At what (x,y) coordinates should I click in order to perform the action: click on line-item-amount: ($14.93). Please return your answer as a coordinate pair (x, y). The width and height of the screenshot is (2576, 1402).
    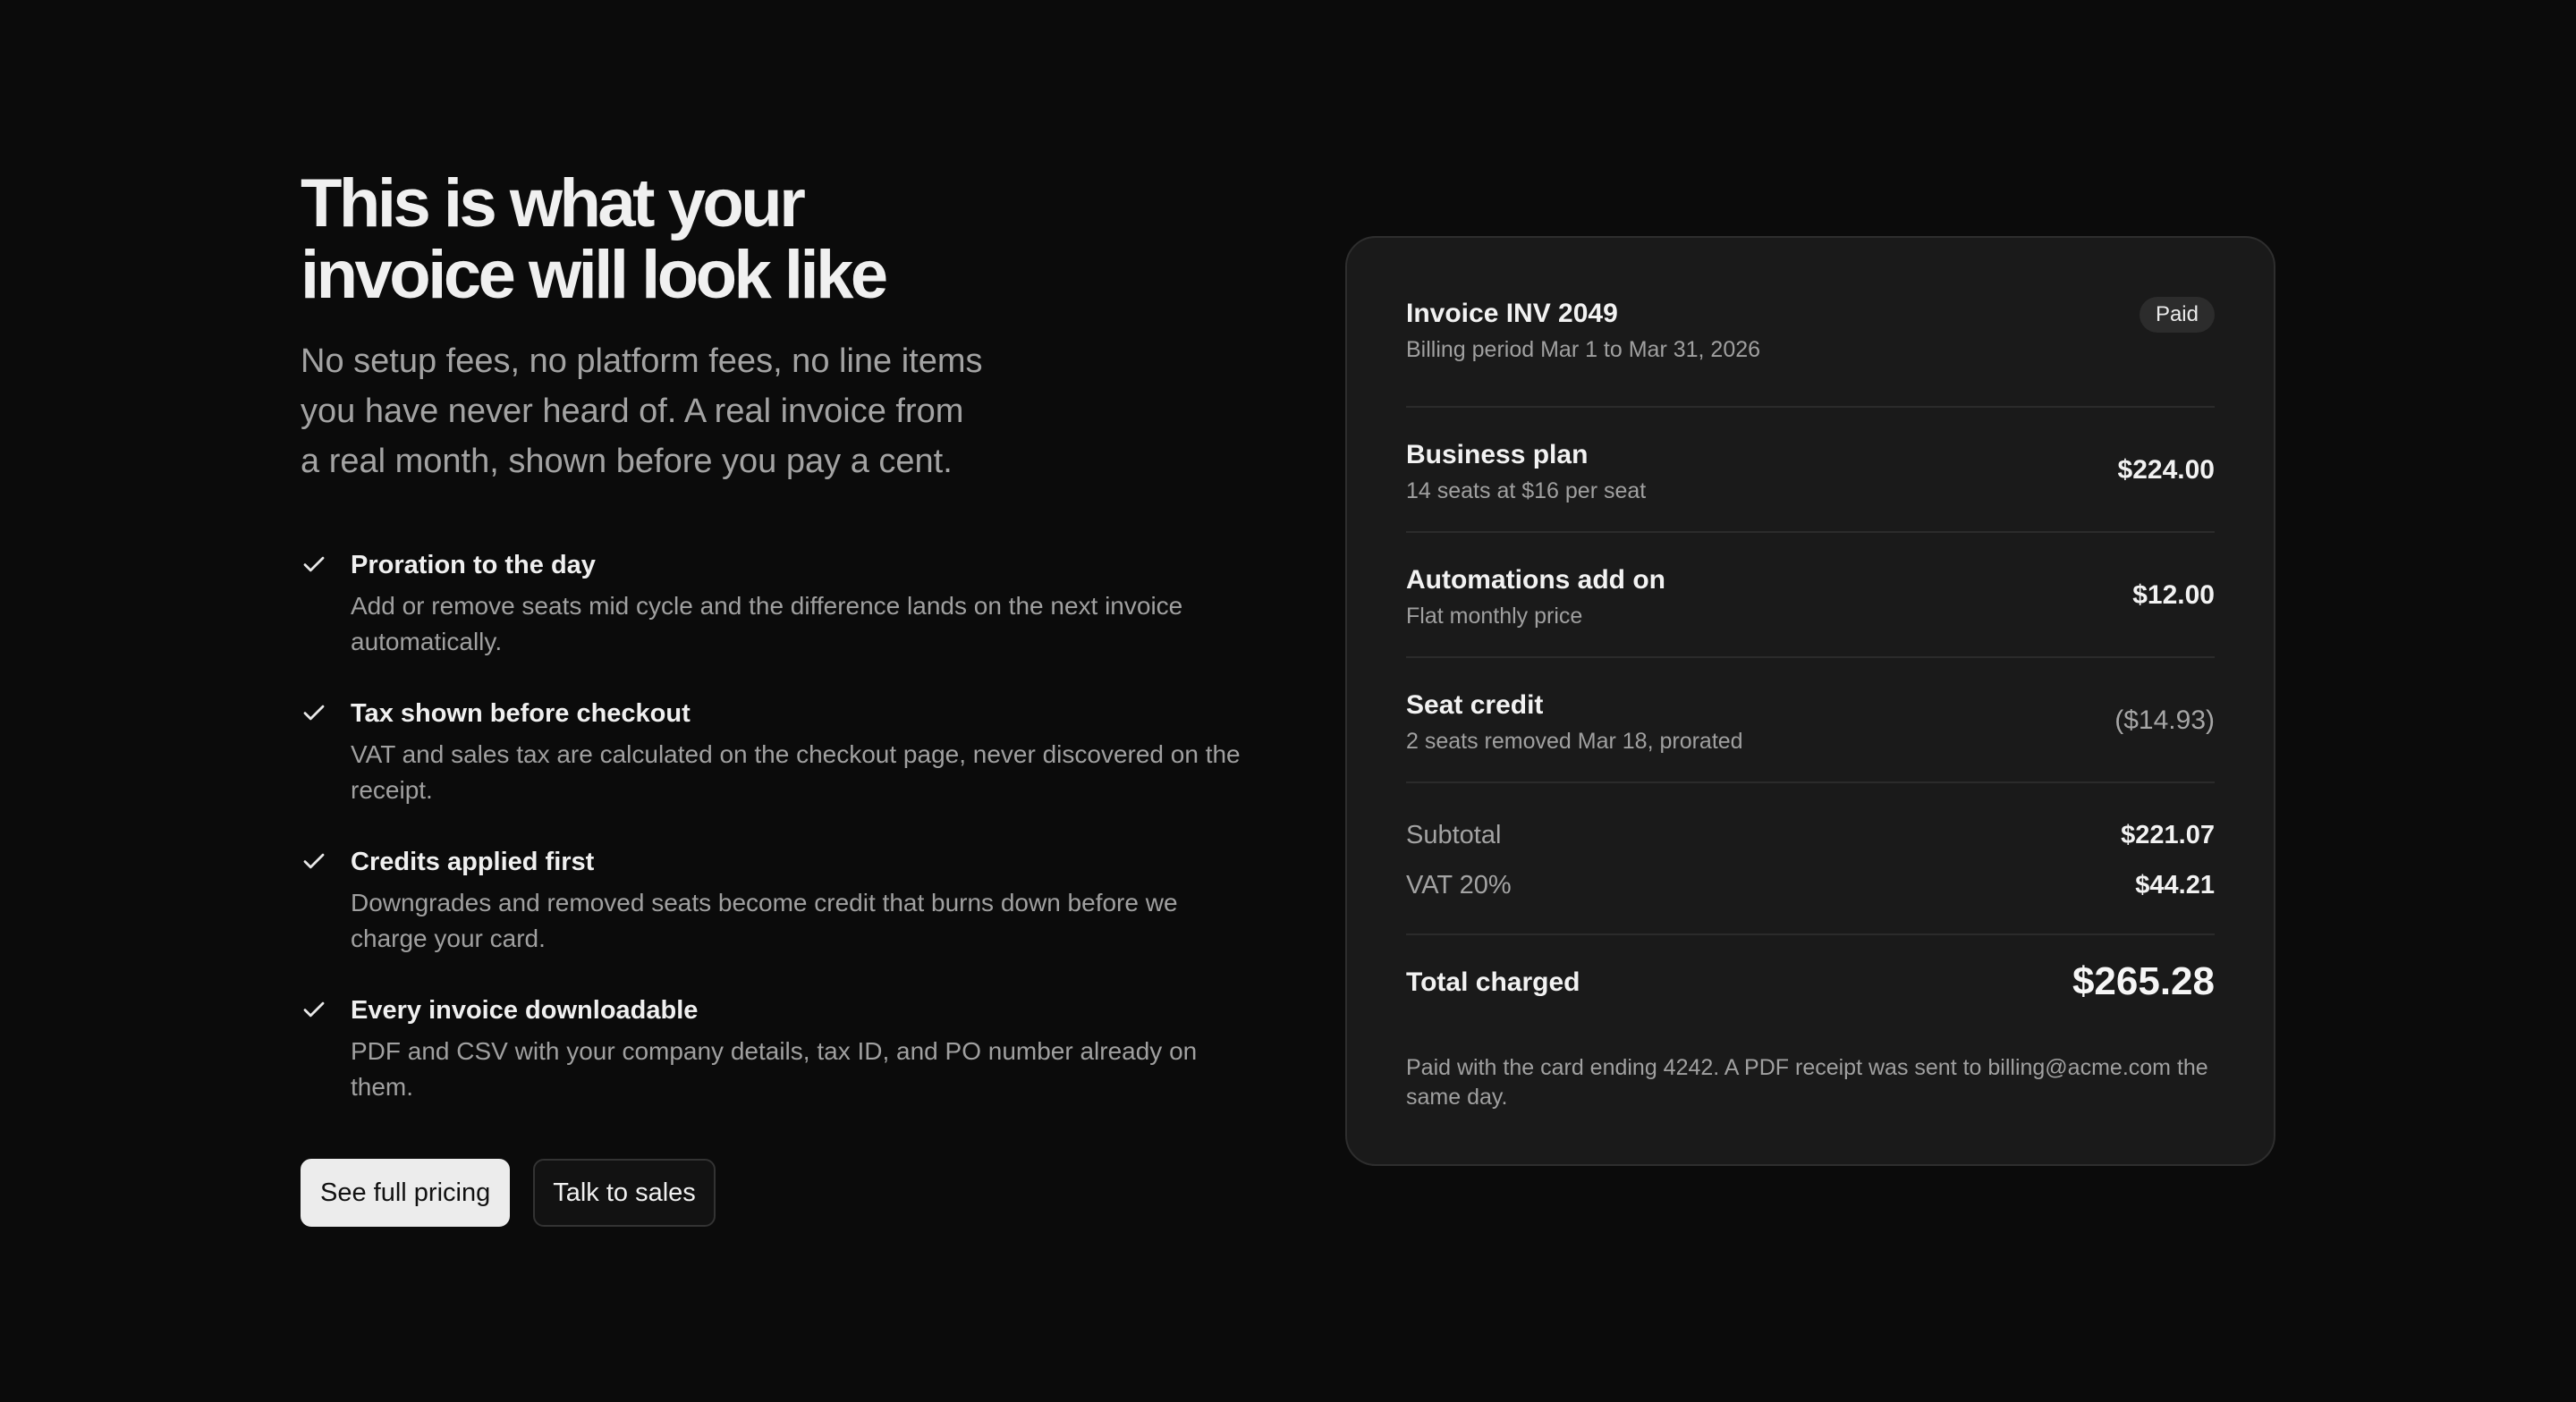
    Looking at the image, I should click on (2164, 720).